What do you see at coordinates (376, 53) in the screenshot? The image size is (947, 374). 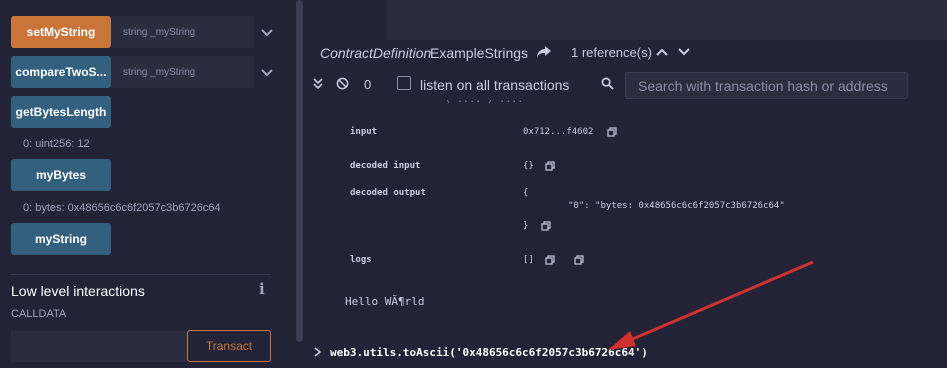 I see `contract-kind-label: ContractDefinition` at bounding box center [376, 53].